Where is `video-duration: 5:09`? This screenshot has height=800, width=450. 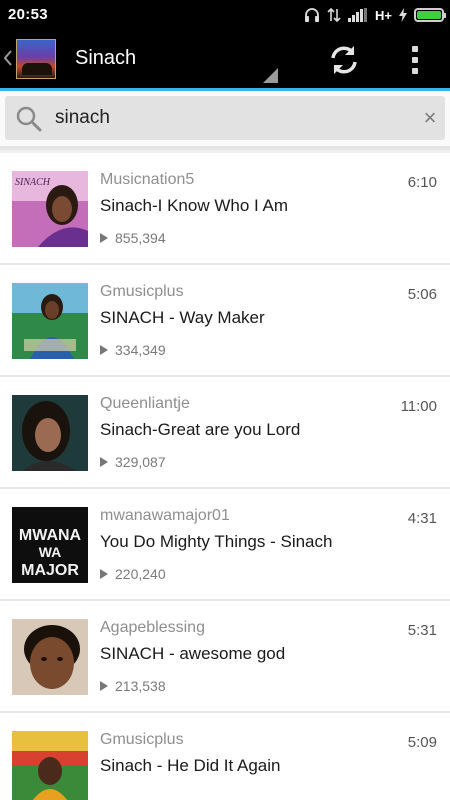 video-duration: 5:09 is located at coordinates (422, 742).